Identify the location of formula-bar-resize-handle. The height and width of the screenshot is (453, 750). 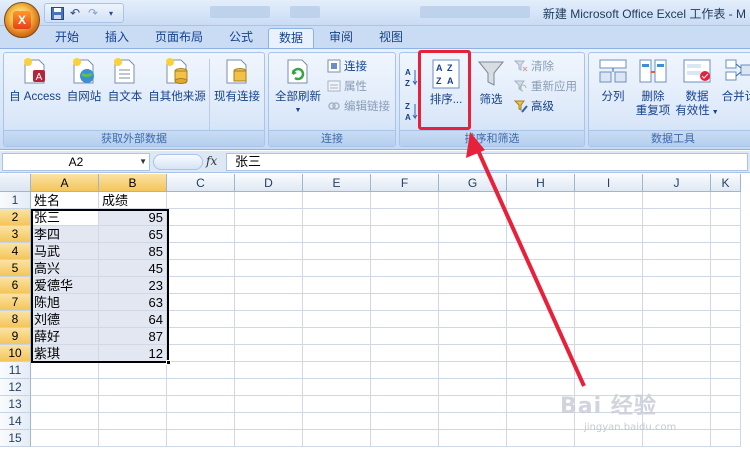
(178, 162).